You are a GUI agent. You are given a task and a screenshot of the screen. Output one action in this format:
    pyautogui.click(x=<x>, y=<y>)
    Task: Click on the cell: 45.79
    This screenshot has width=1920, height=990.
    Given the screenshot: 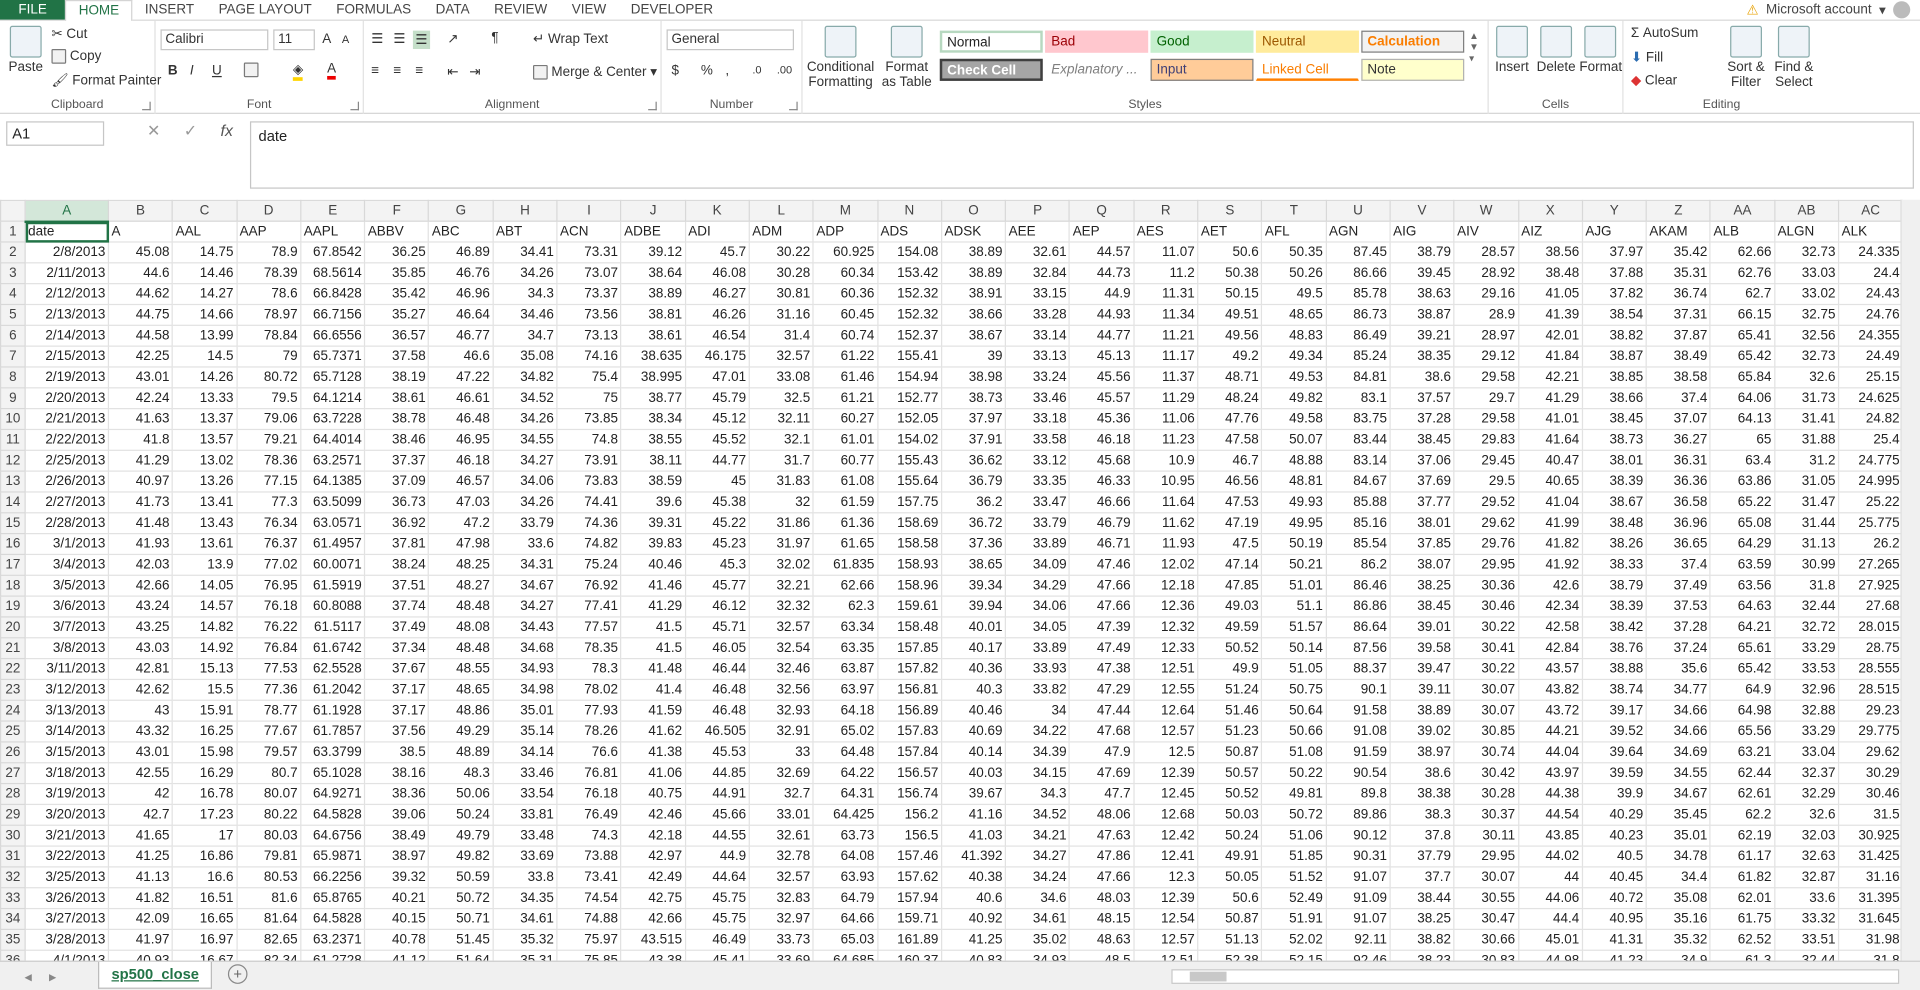 What is the action you would take?
    pyautogui.click(x=717, y=398)
    